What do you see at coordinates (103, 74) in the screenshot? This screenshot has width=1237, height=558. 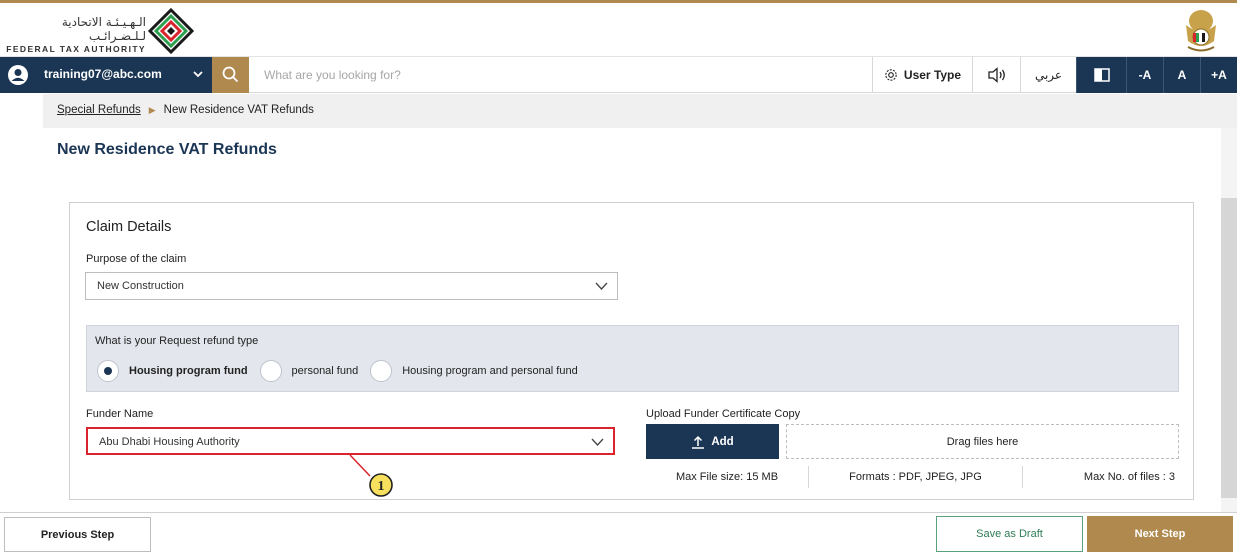 I see `user-email: training07@abc.com` at bounding box center [103, 74].